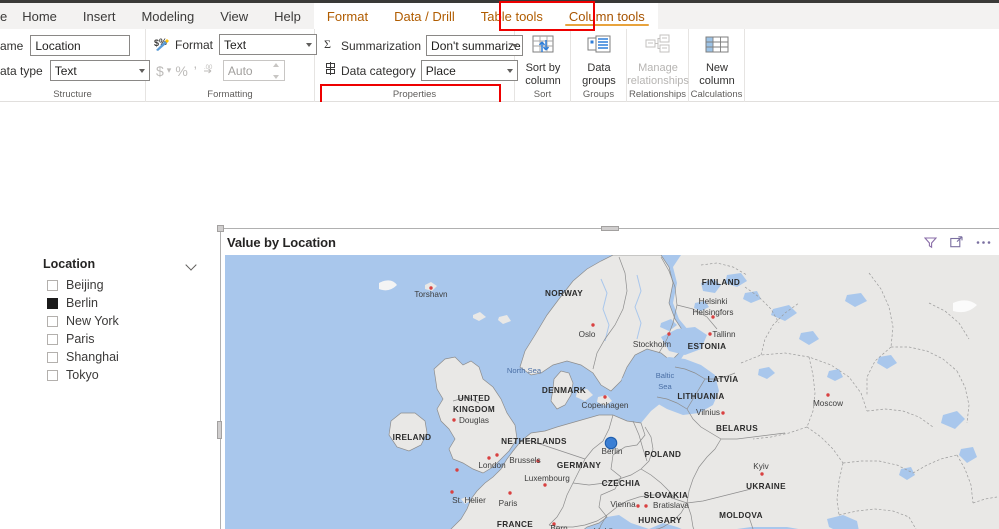  I want to click on svg-text: .00, so click(208, 68).